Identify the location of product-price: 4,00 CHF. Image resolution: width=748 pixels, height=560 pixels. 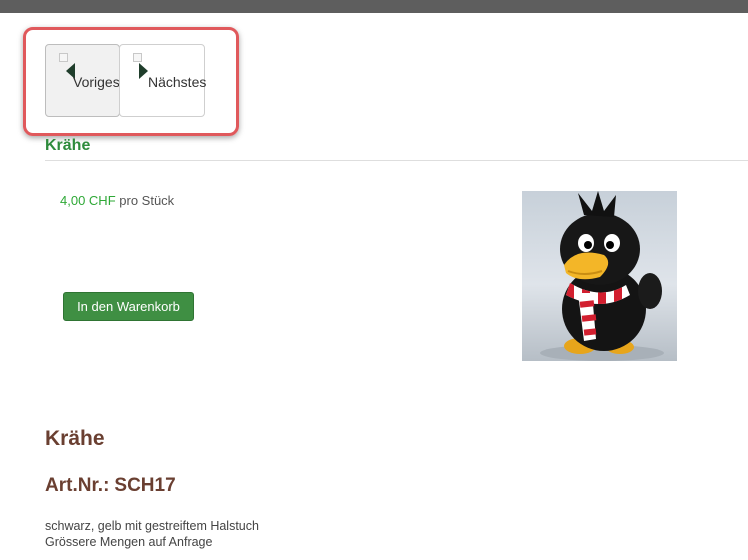
(88, 200).